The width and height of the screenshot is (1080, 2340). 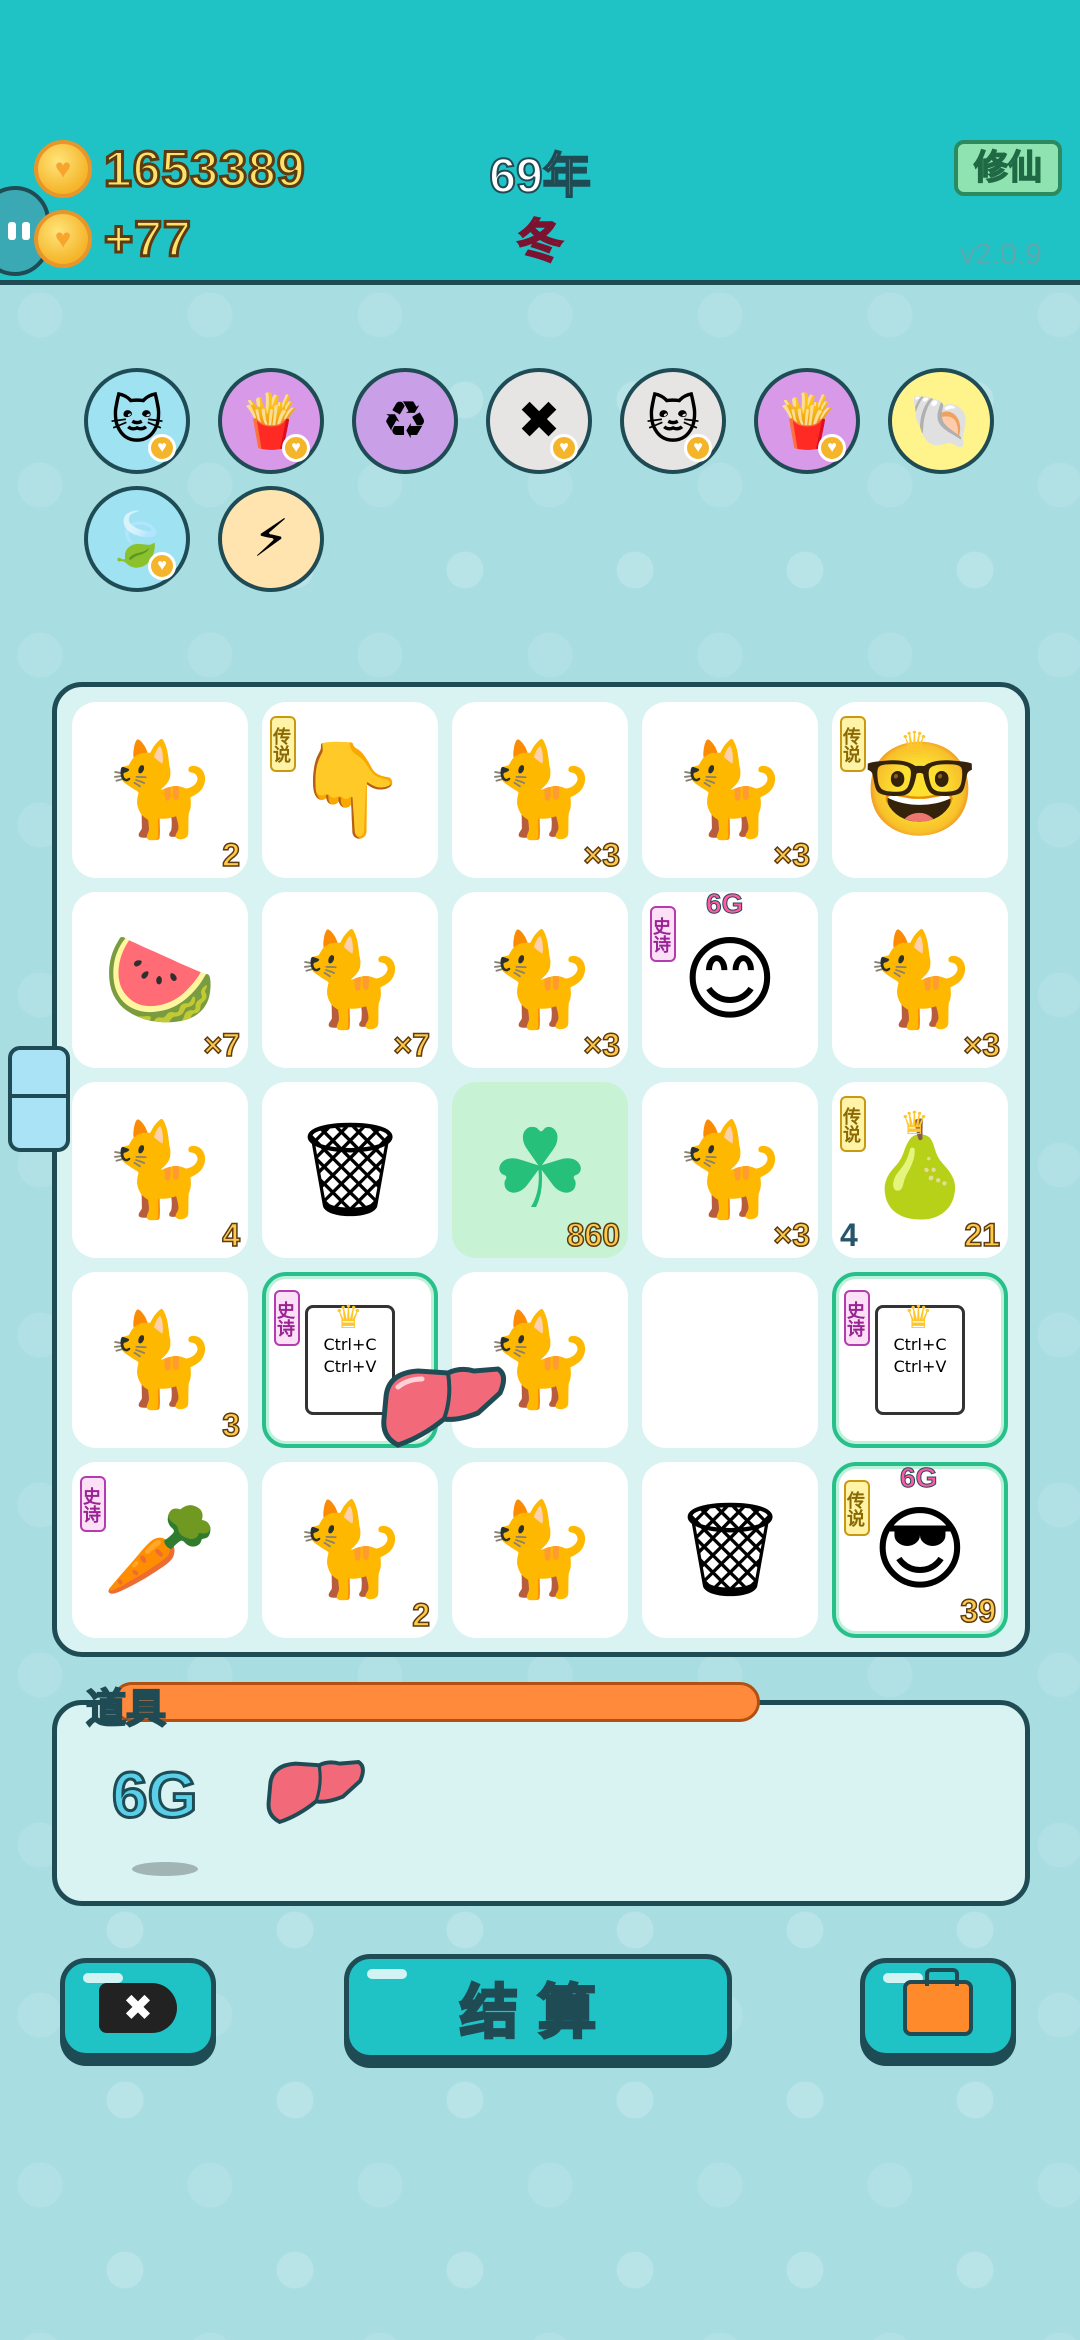 What do you see at coordinates (920, 790) in the screenshot?
I see `board-cell-king-face-icon: ♛ 🤓 传说` at bounding box center [920, 790].